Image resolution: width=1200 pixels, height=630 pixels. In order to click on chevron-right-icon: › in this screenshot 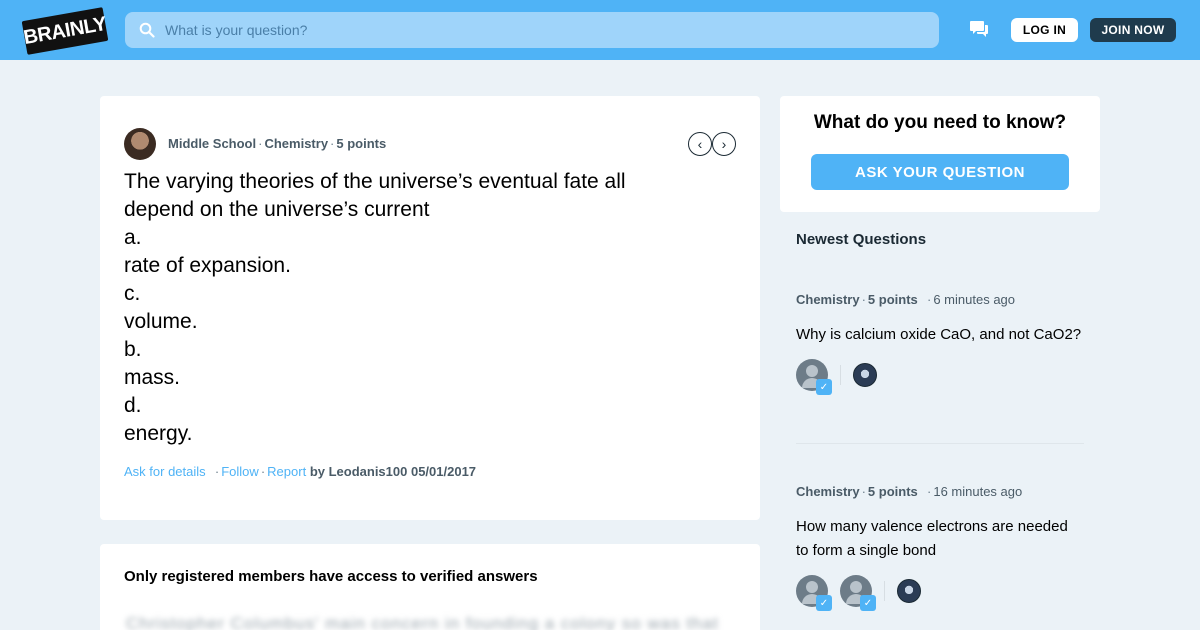, I will do `click(724, 144)`.